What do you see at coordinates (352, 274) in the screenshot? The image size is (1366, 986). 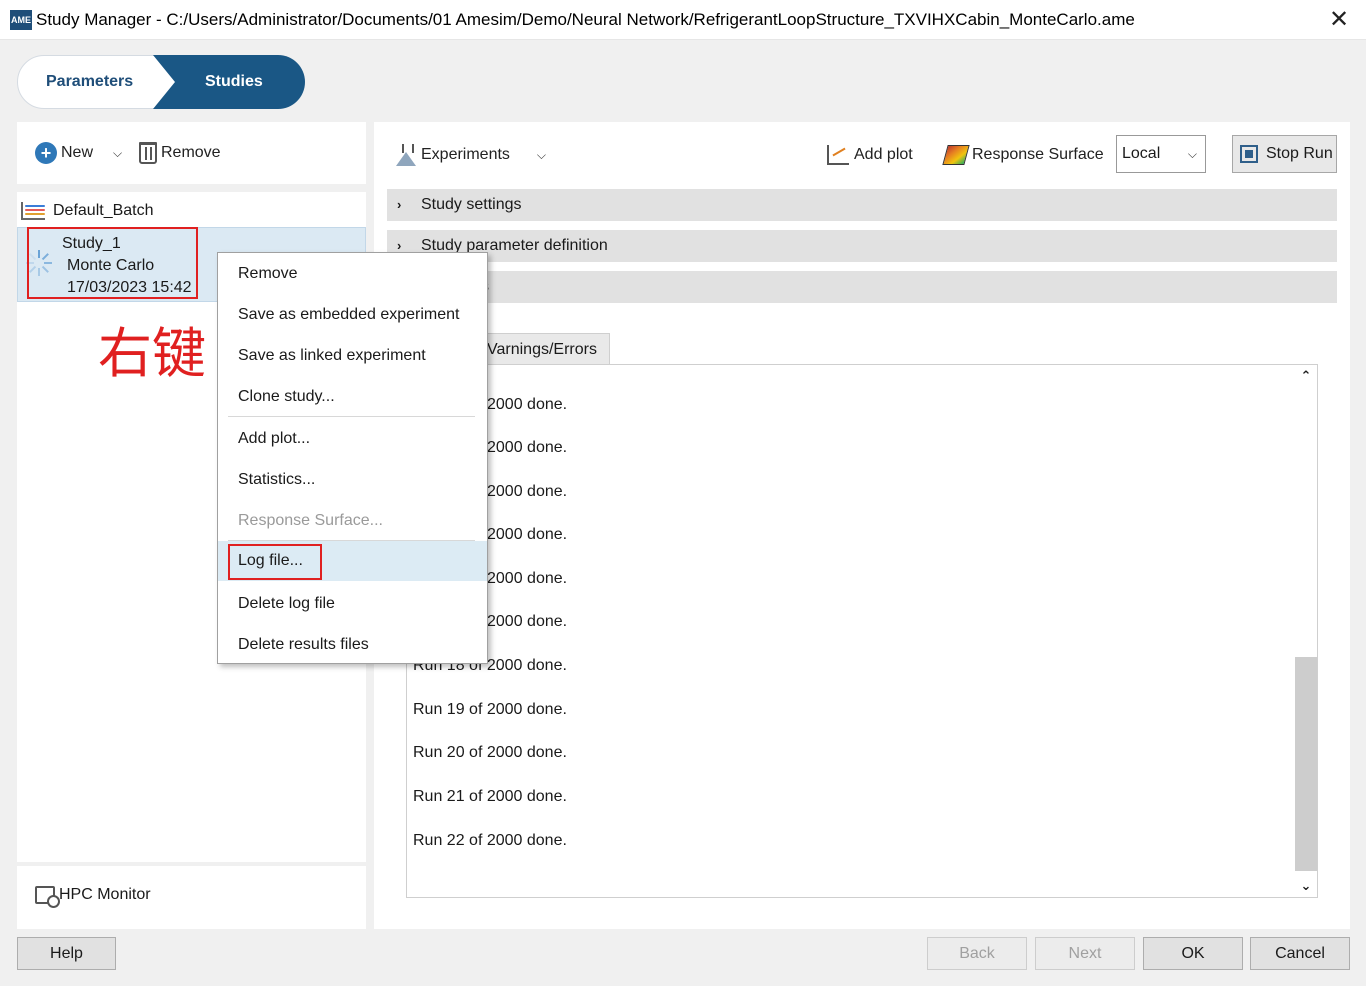 I see `menu-item-remove: Remove` at bounding box center [352, 274].